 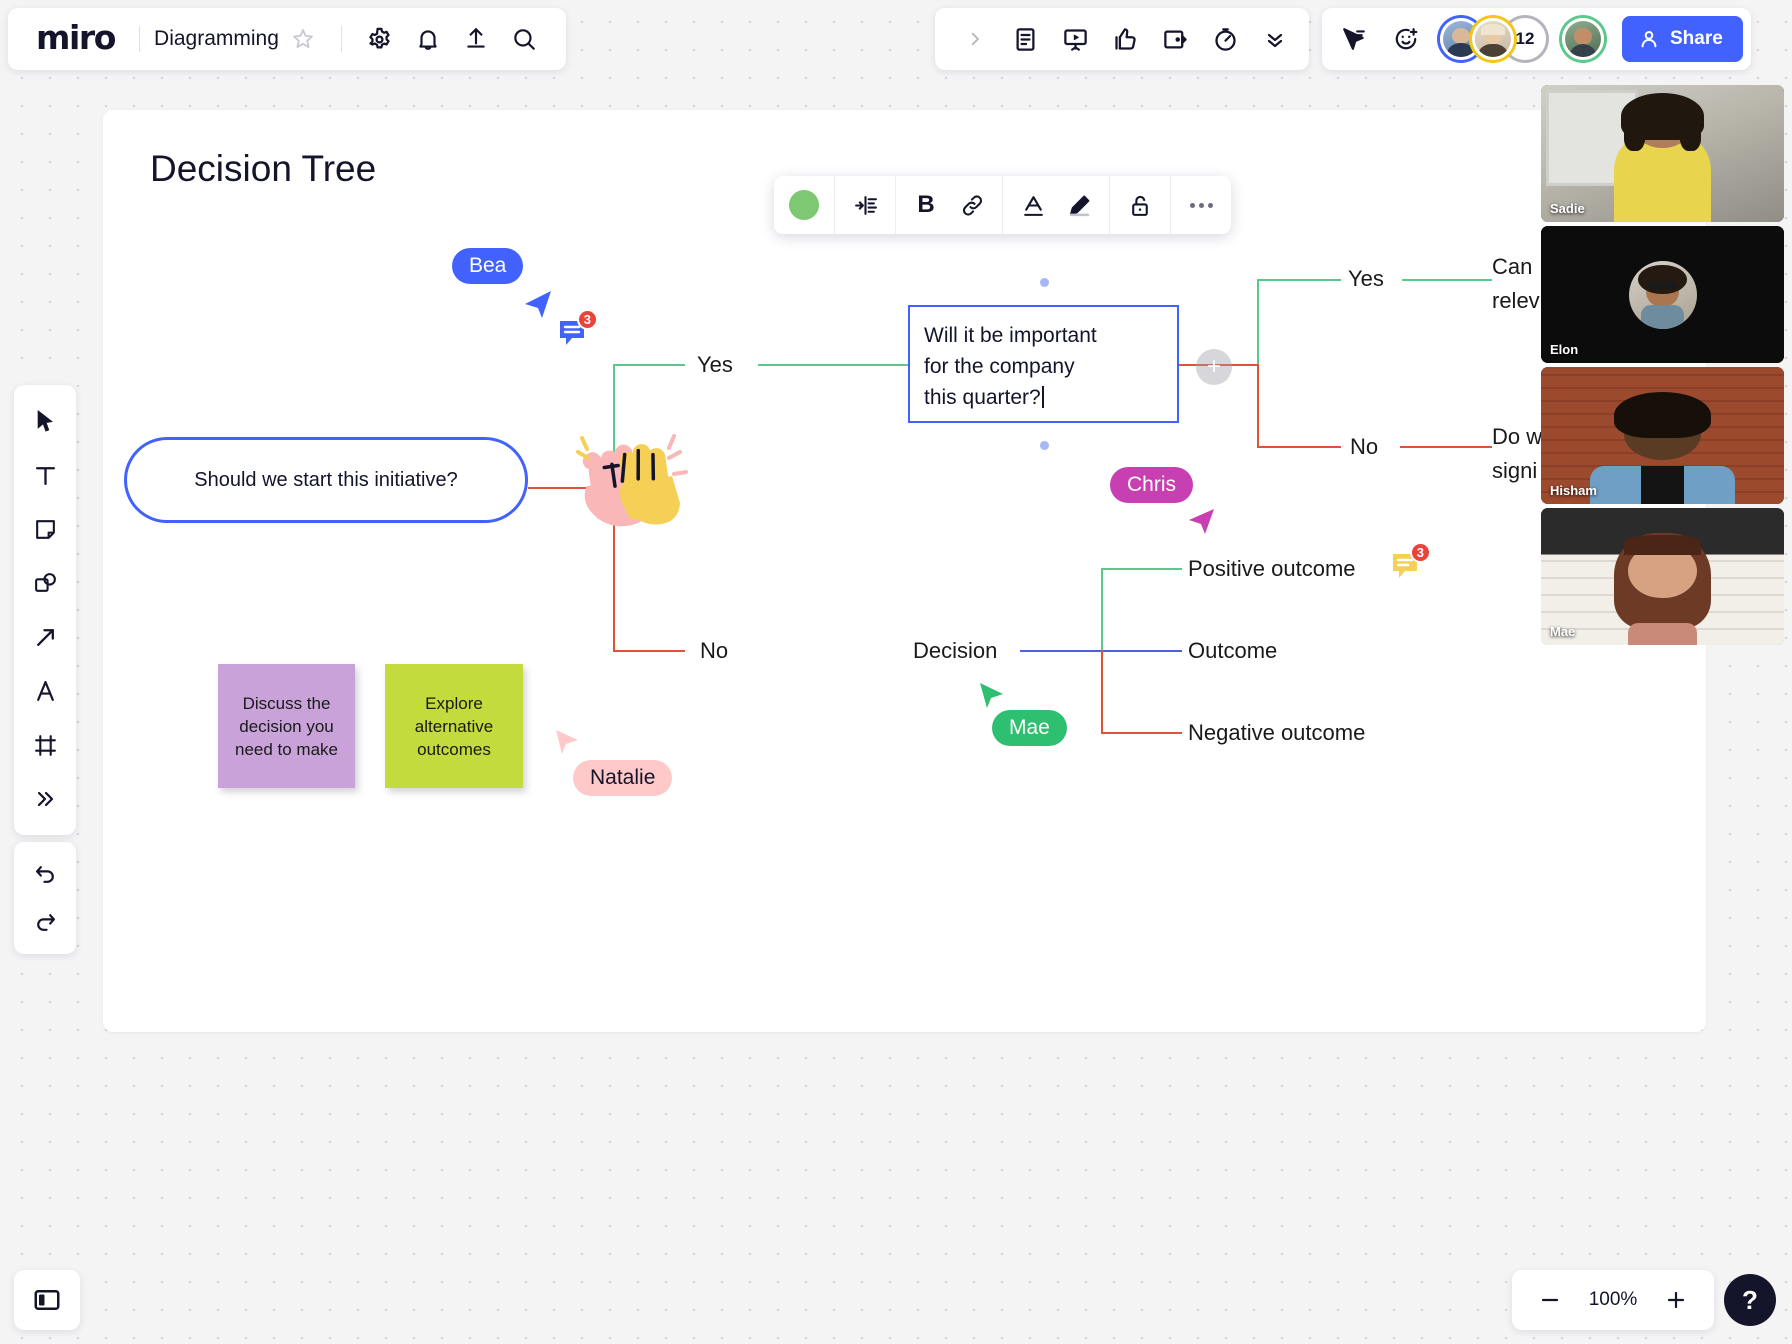 What do you see at coordinates (1277, 732) in the screenshot?
I see `label-negative-outcome: Negative outcome` at bounding box center [1277, 732].